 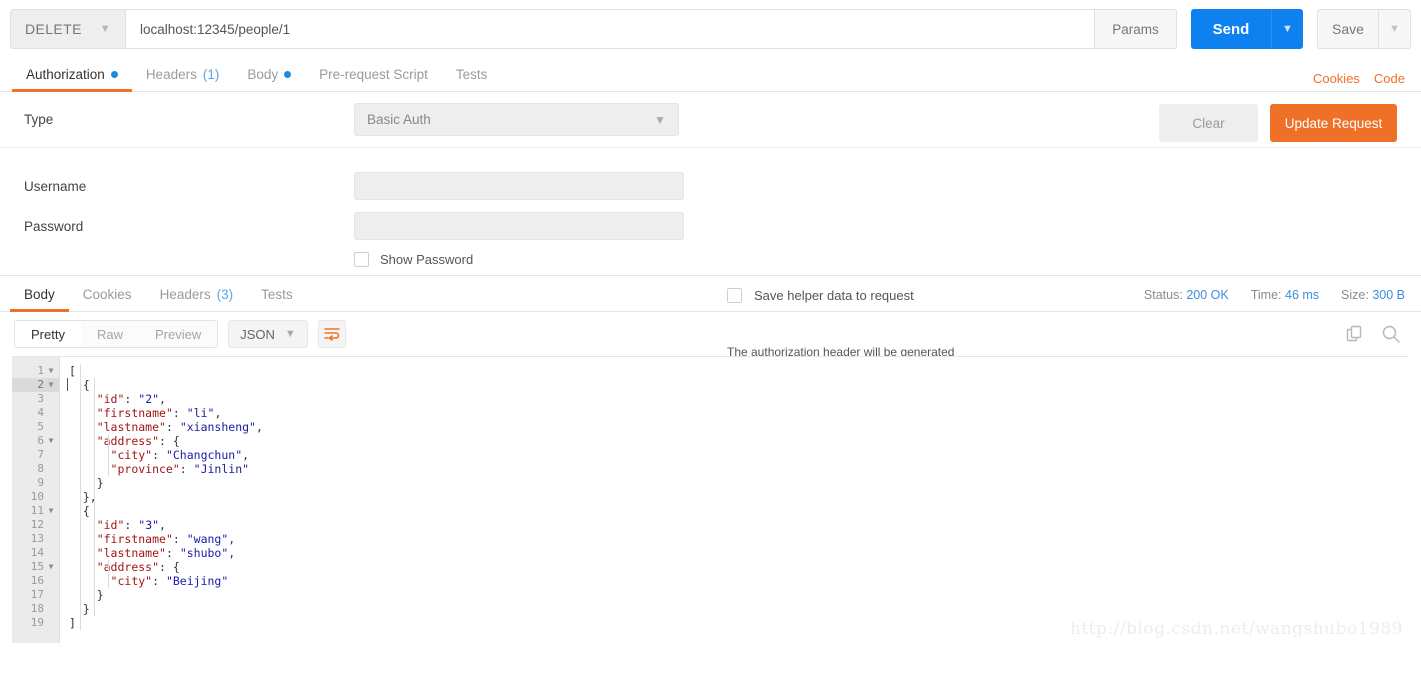 What do you see at coordinates (257, 334) in the screenshot?
I see `language-value: JSON` at bounding box center [257, 334].